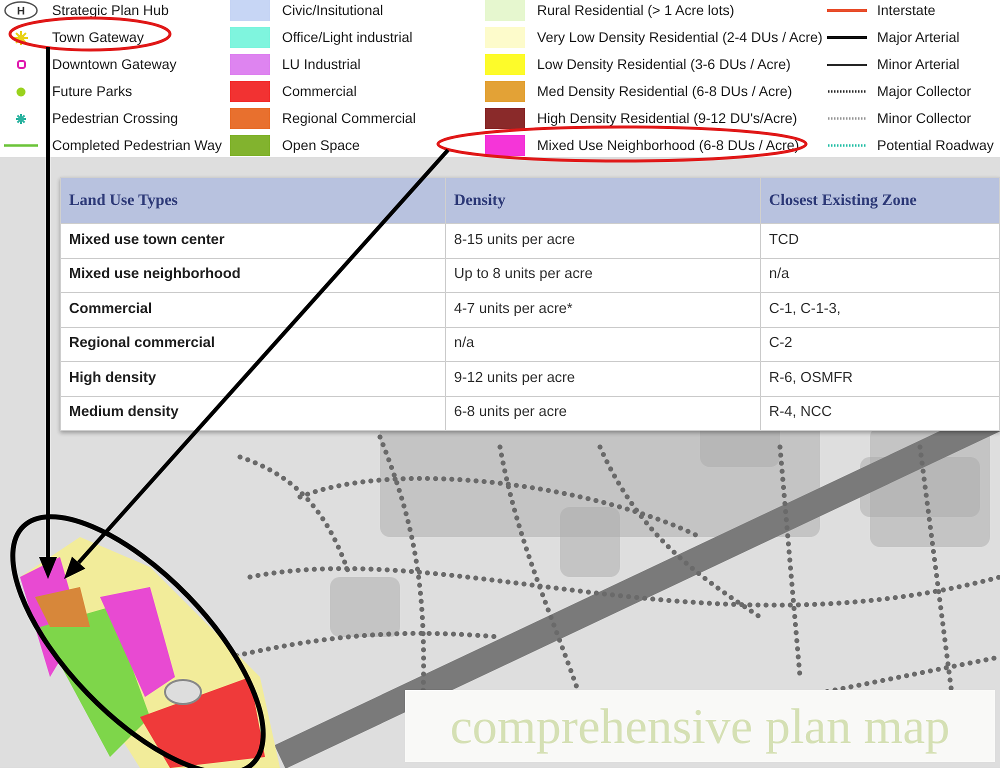 This screenshot has height=771, width=1000. Describe the element at coordinates (114, 64) in the screenshot. I see `legend-label: Downtown Gateway` at that location.